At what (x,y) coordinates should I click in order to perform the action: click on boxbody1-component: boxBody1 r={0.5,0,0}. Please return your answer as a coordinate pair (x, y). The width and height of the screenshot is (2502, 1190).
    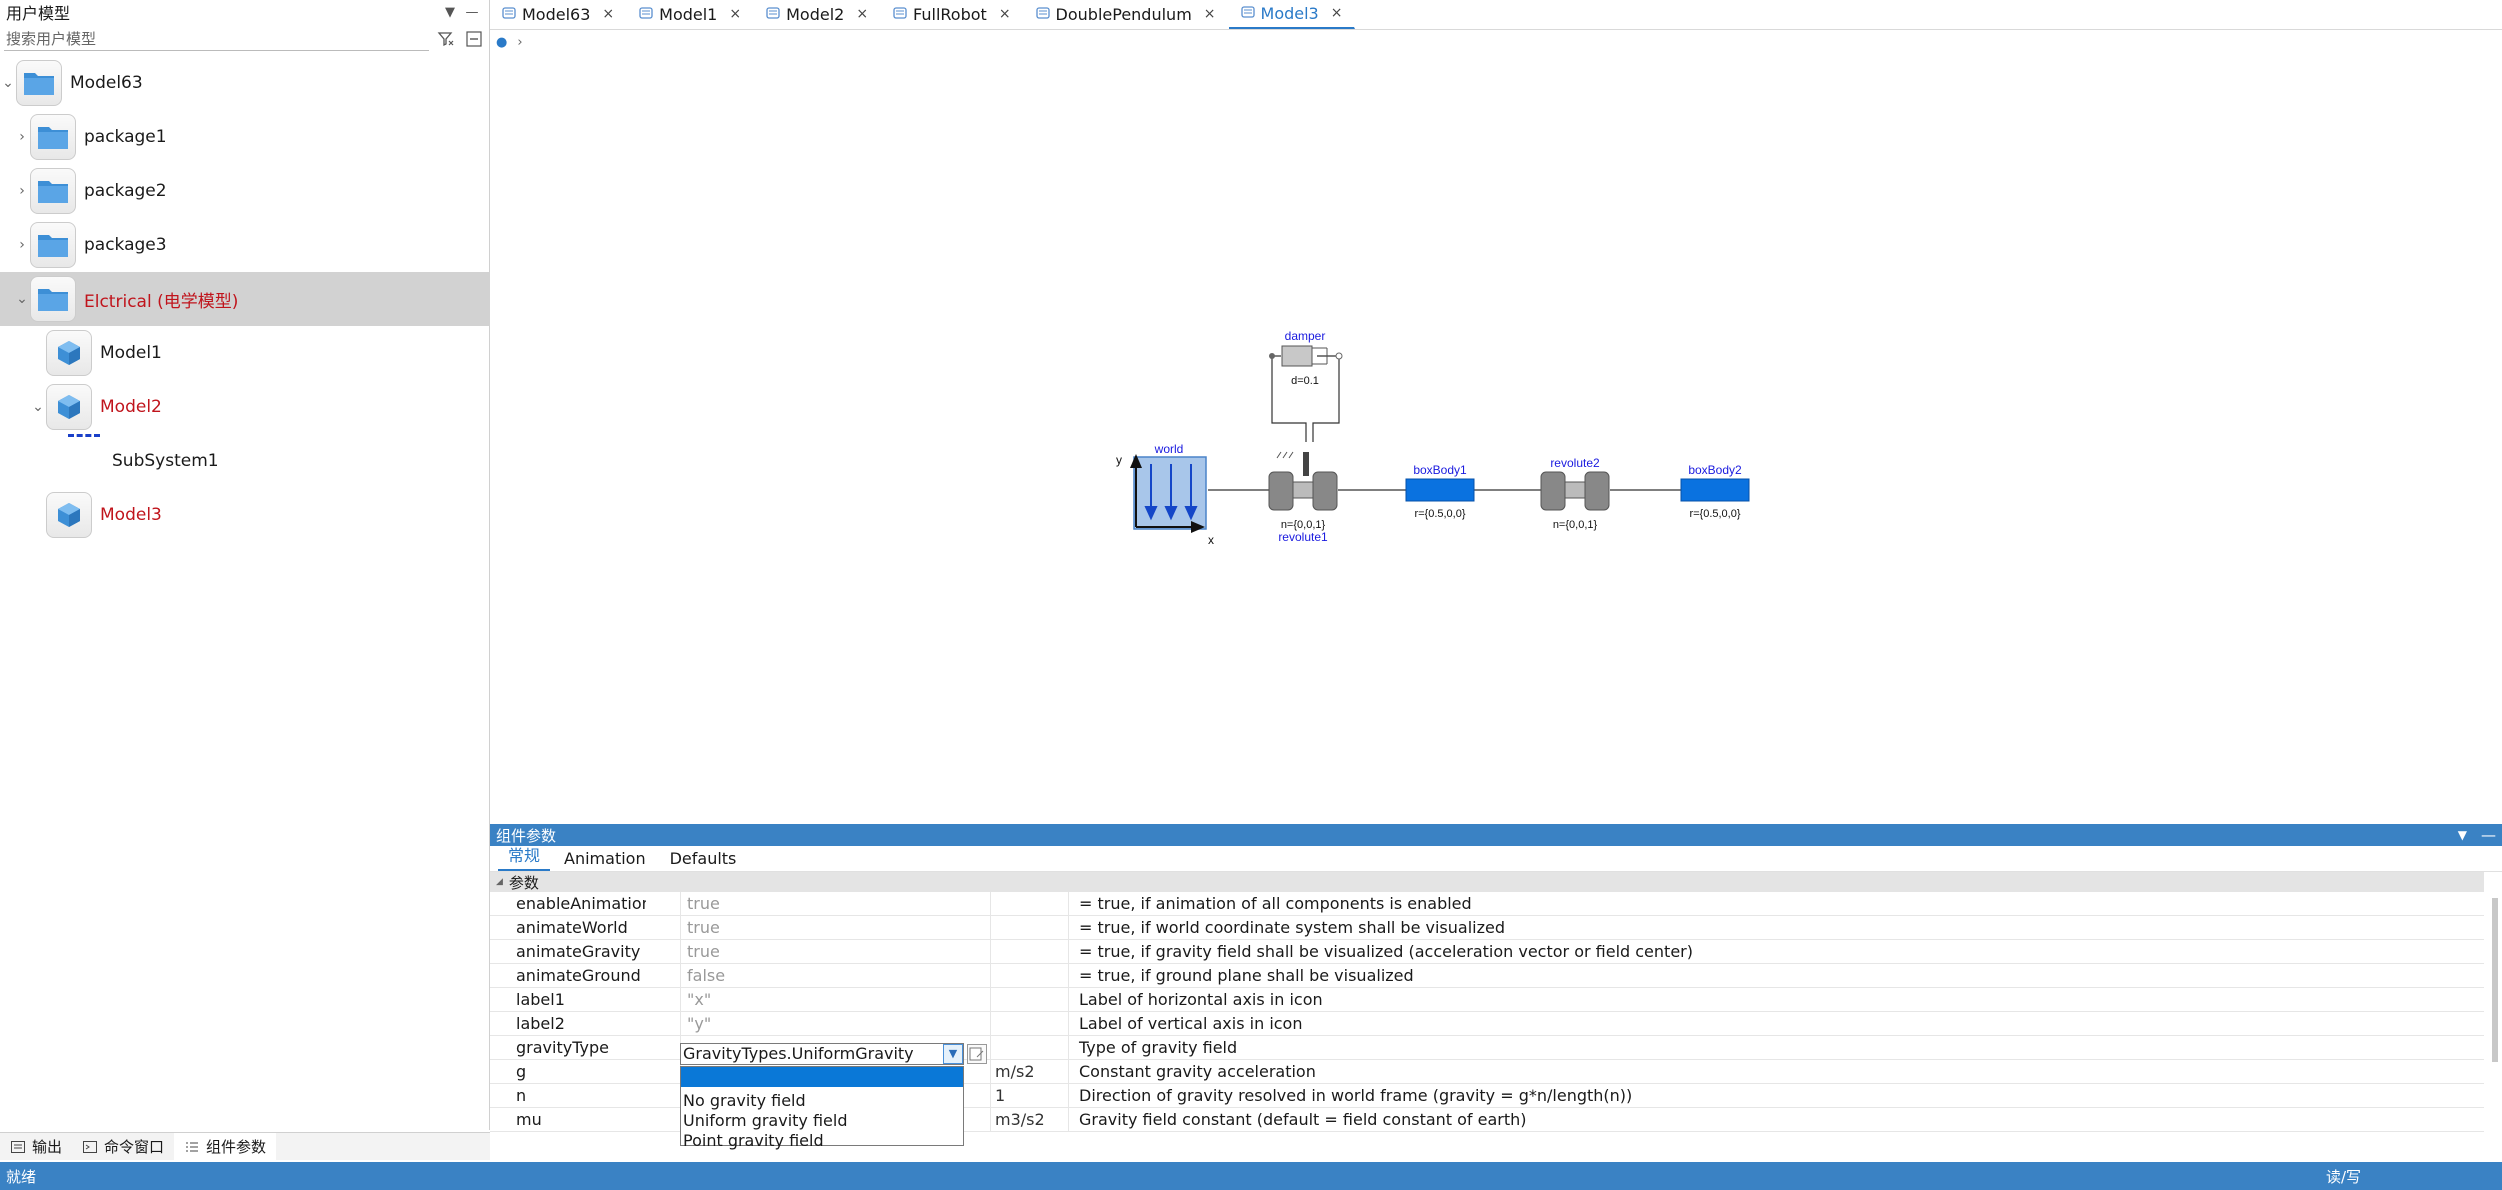
    Looking at the image, I should click on (1440, 491).